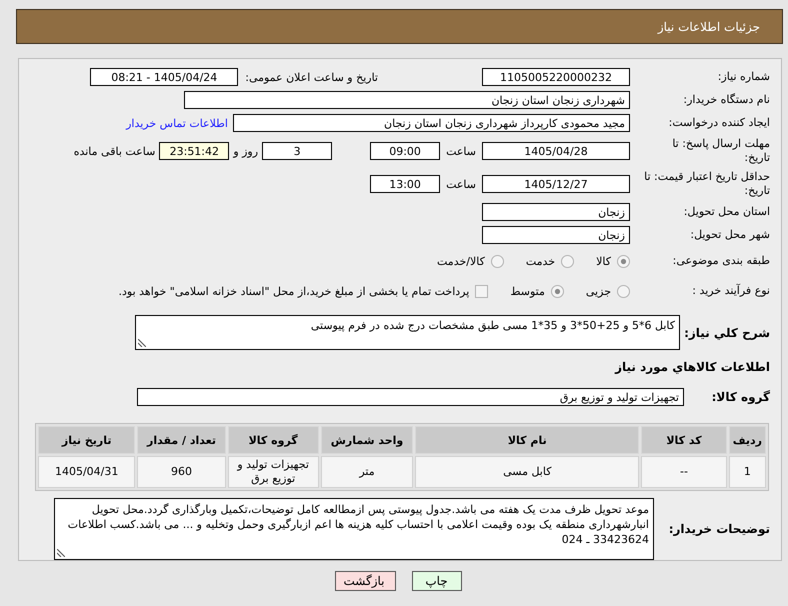 This screenshot has width=788, height=606. What do you see at coordinates (720, 151) in the screenshot?
I see `field-label: مهلت ارسال پاسخ: تا تاریخ:` at bounding box center [720, 151].